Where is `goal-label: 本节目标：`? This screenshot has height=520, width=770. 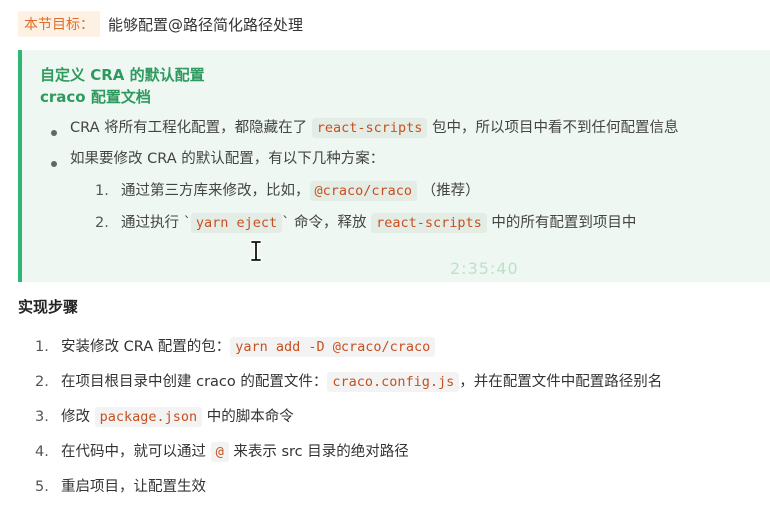 goal-label: 本节目标： is located at coordinates (59, 24).